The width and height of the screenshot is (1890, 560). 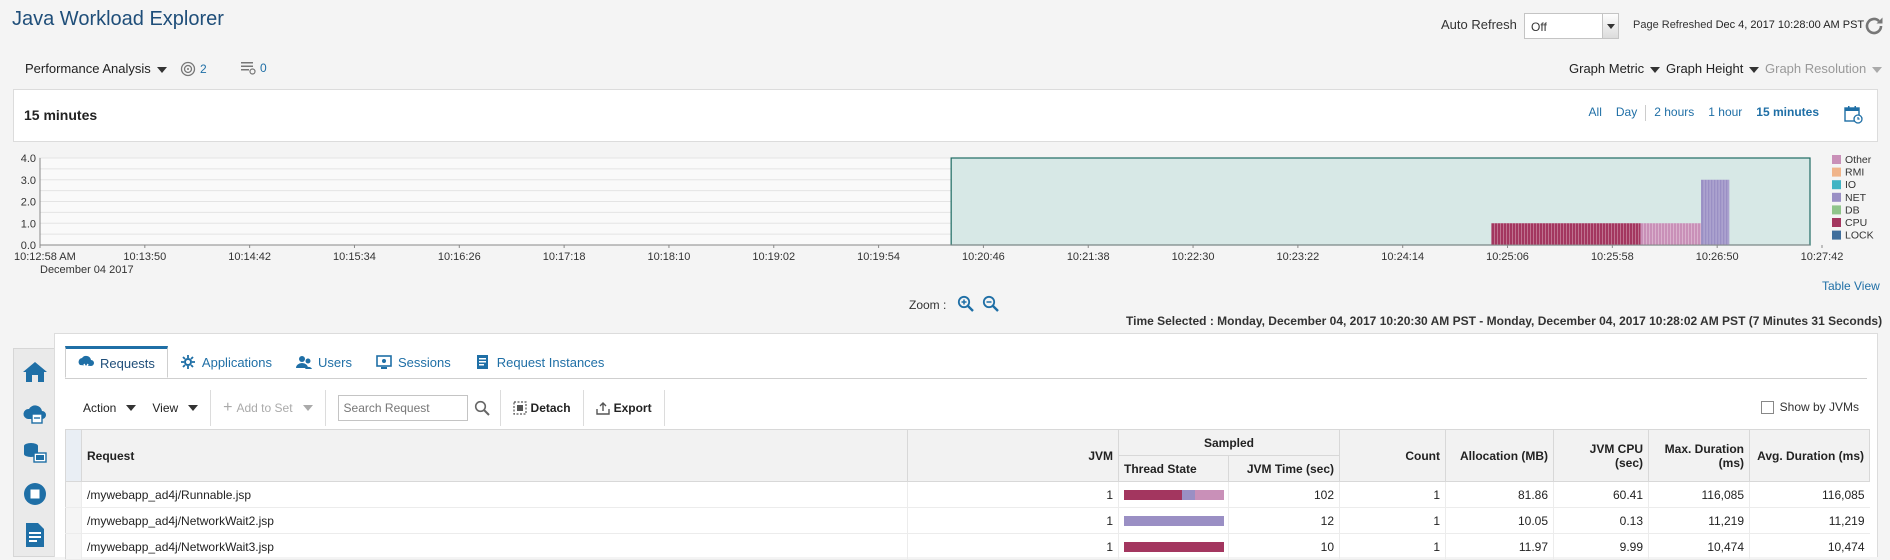 I want to click on cell-allocation: 10.05, so click(x=1499, y=520).